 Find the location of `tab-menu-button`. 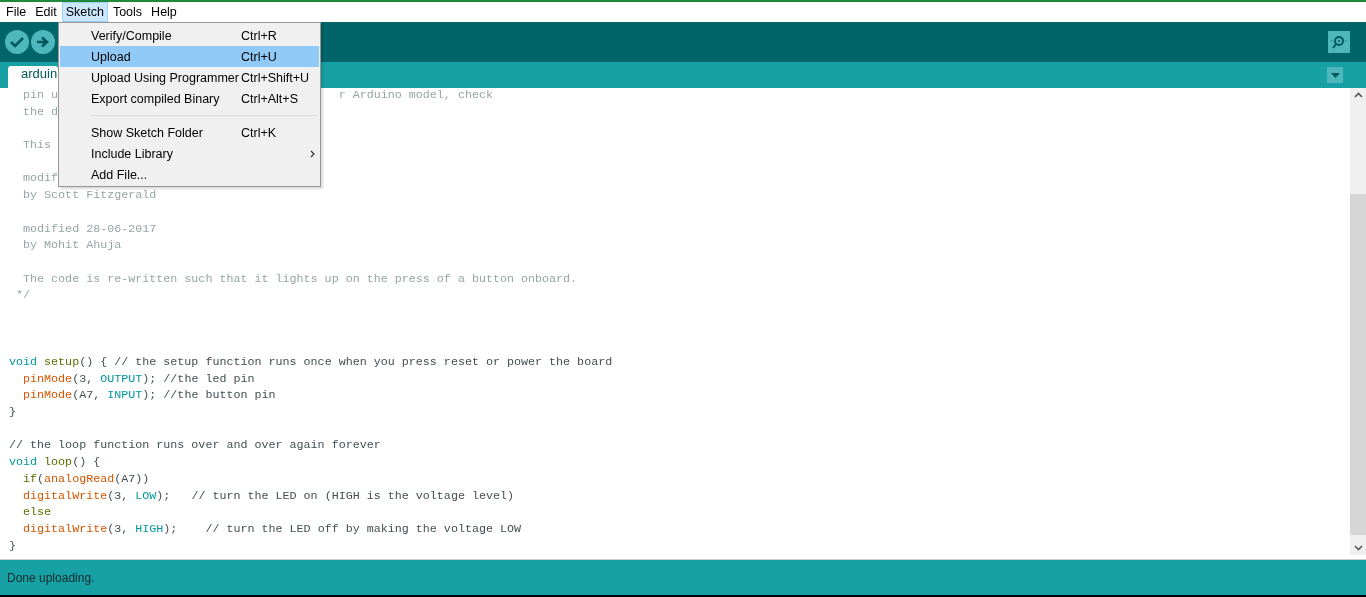

tab-menu-button is located at coordinates (1335, 75).